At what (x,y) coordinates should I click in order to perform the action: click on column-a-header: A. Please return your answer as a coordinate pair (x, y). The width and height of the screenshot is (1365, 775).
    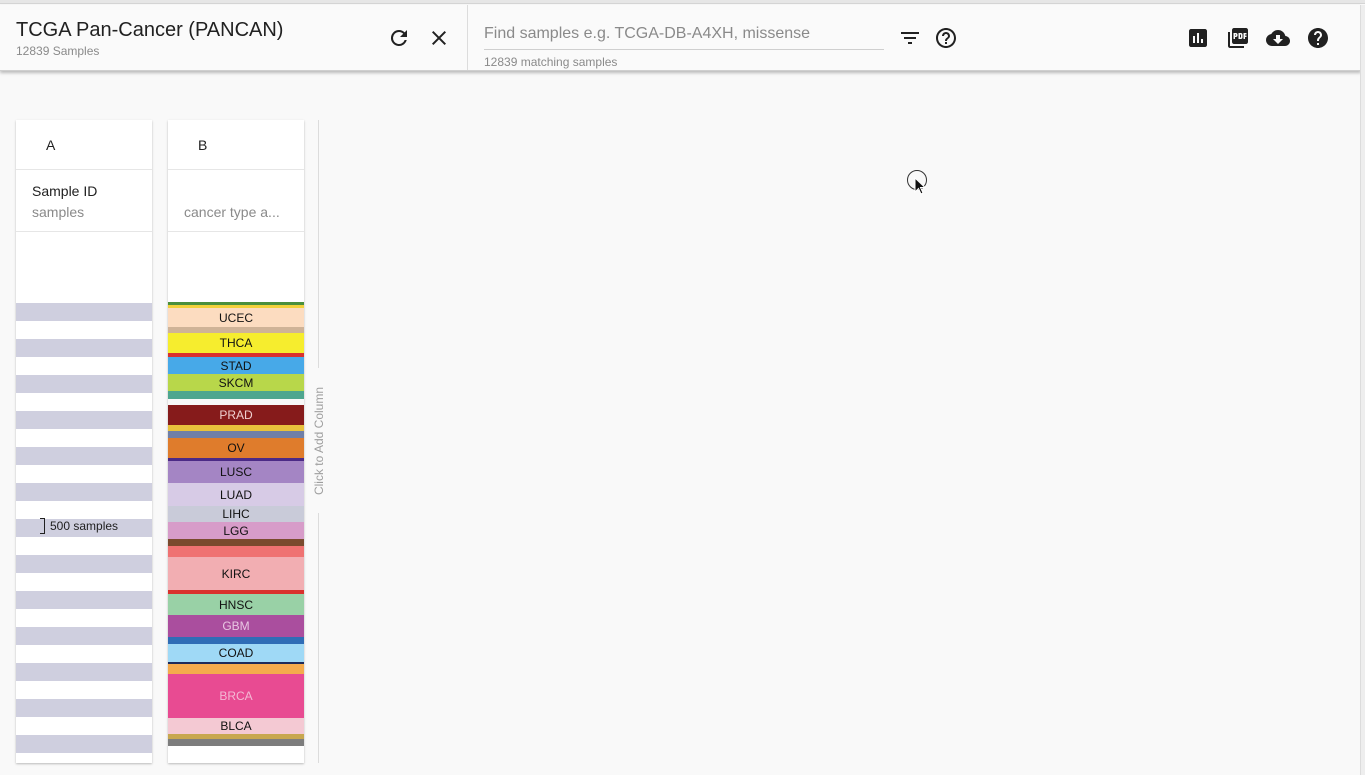
    Looking at the image, I should click on (84, 145).